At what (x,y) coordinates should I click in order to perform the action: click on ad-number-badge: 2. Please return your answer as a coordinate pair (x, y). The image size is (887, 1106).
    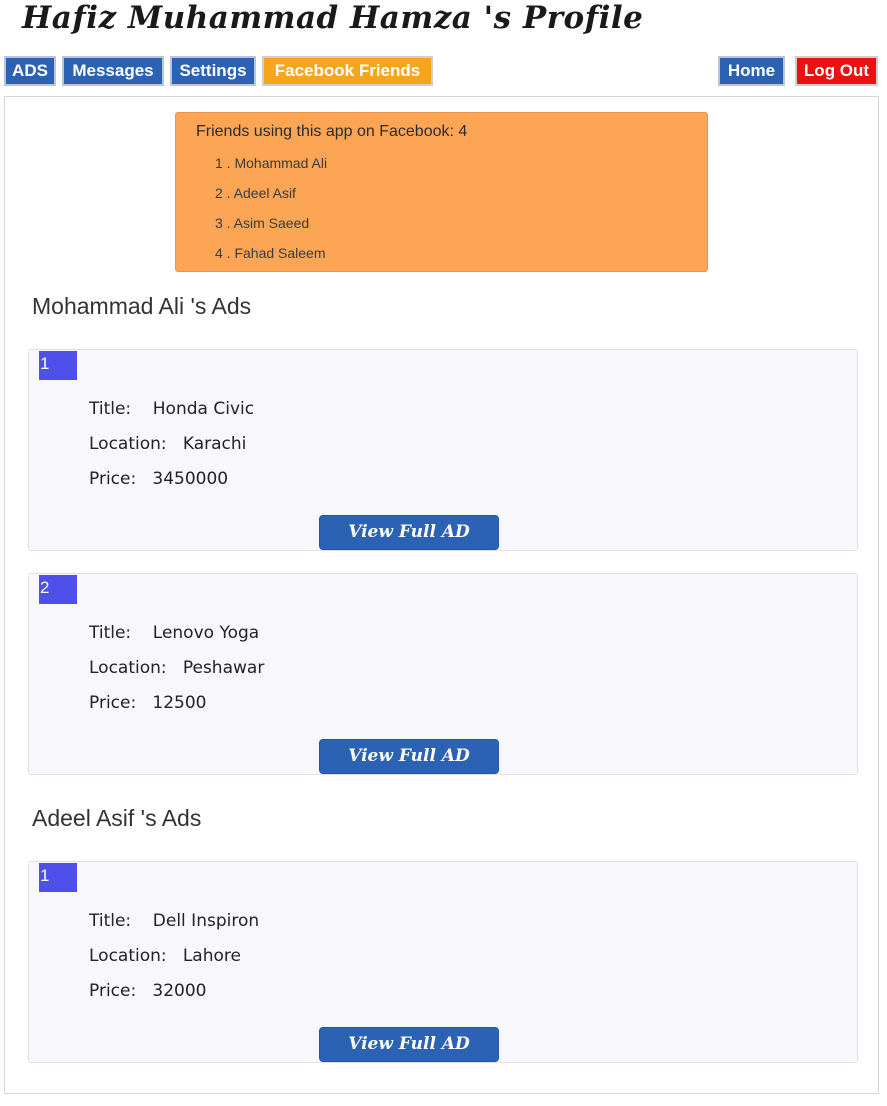
    Looking at the image, I should click on (58, 589).